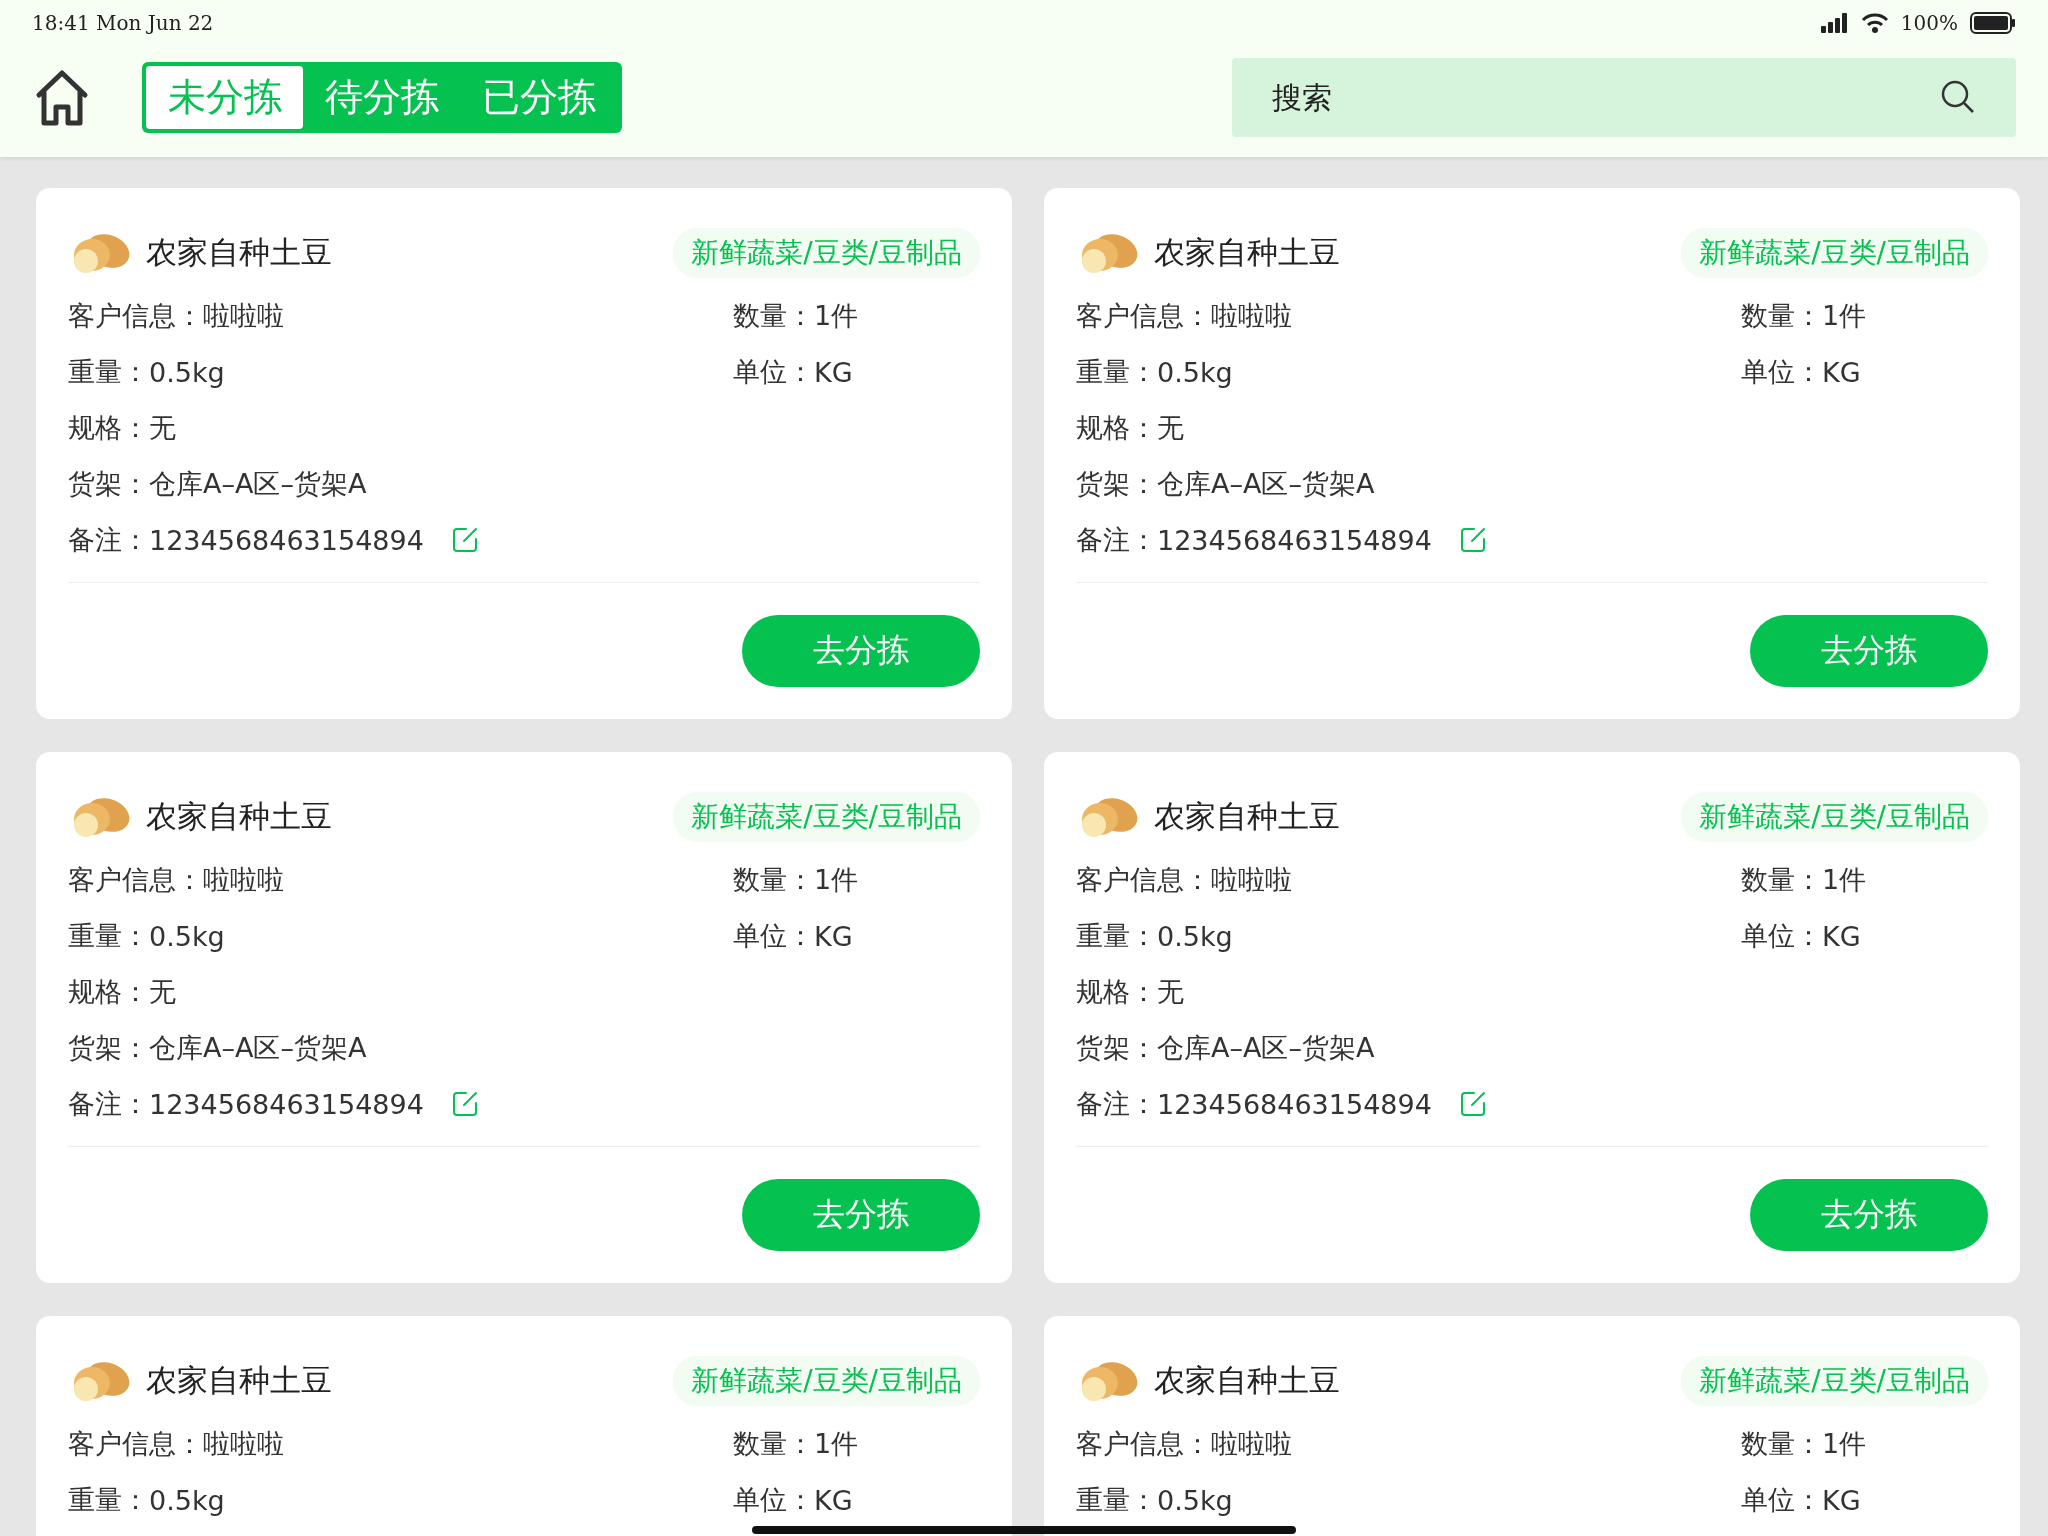  What do you see at coordinates (1624, 97) in the screenshot?
I see `search-field: 搜索` at bounding box center [1624, 97].